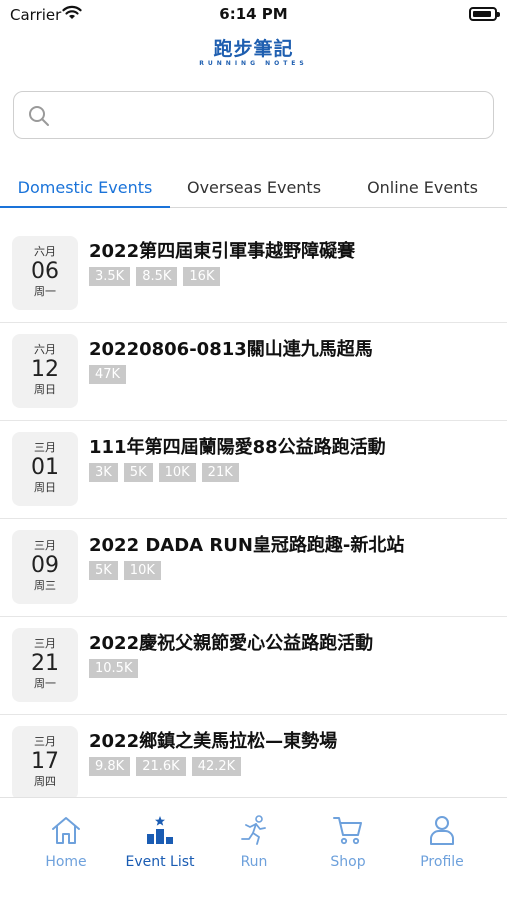 This screenshot has width=507, height=900. I want to click on distance-tags: 47K, so click(108, 374).